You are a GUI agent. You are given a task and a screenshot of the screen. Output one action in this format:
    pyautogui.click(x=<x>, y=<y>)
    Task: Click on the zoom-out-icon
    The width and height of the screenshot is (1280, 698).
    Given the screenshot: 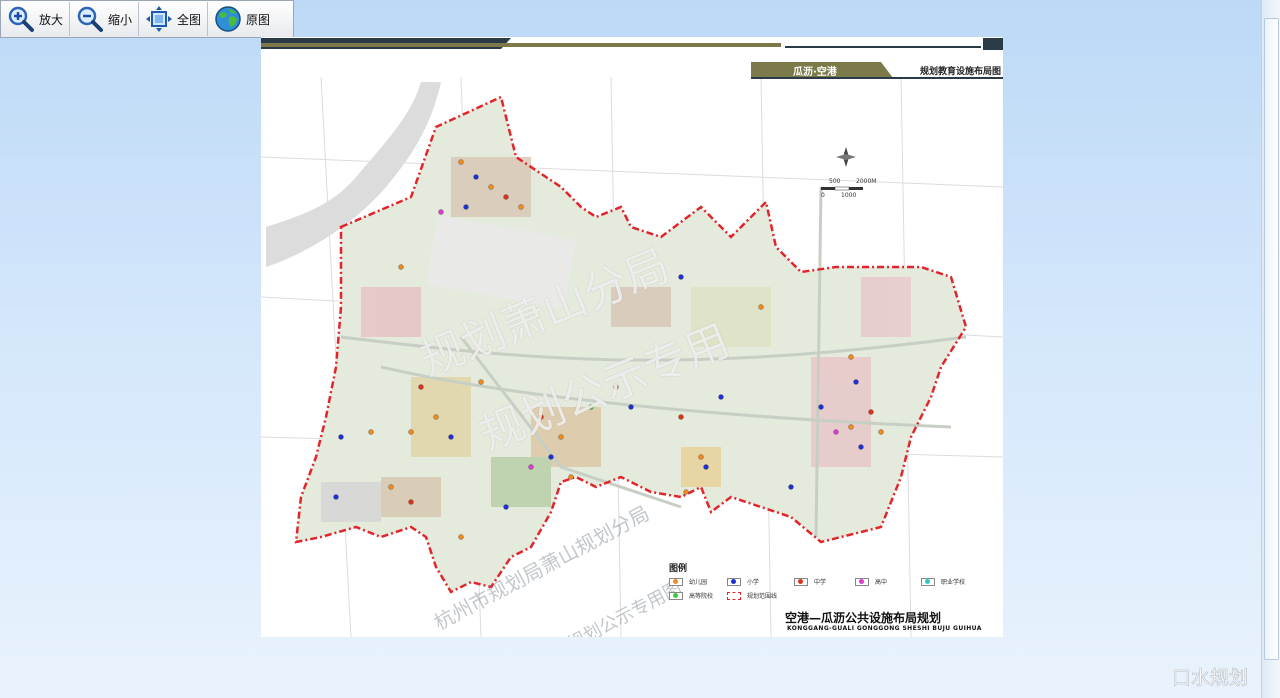 What is the action you would take?
    pyautogui.click(x=90, y=19)
    